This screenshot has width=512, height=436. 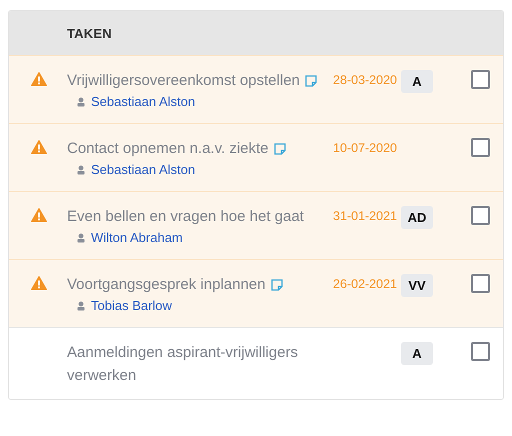 What do you see at coordinates (89, 33) in the screenshot?
I see `column-header: TAKEN` at bounding box center [89, 33].